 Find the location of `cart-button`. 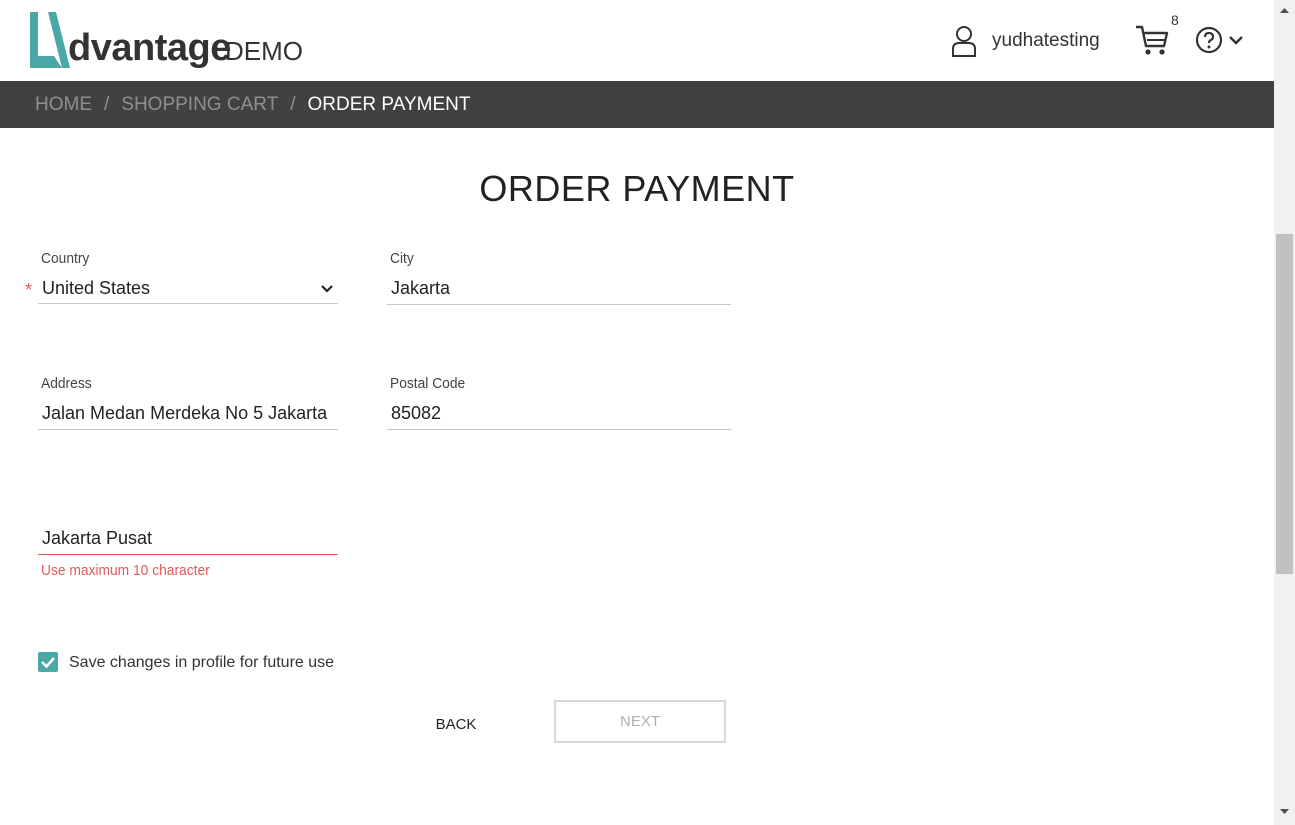

cart-button is located at coordinates (1154, 42).